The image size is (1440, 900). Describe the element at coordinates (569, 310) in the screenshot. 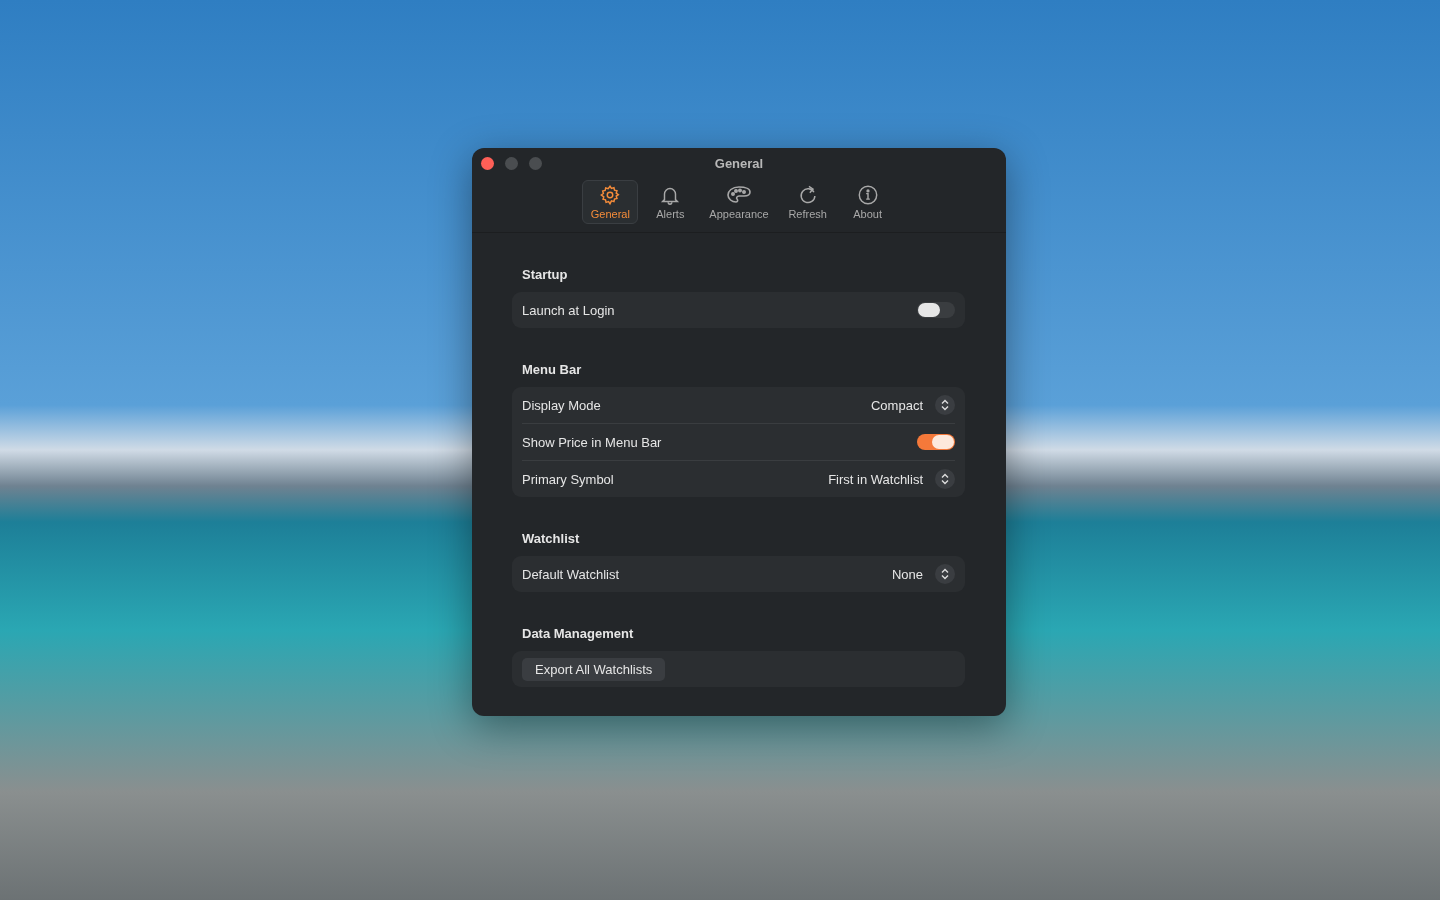

I see `setting-label: Launch at Login` at that location.